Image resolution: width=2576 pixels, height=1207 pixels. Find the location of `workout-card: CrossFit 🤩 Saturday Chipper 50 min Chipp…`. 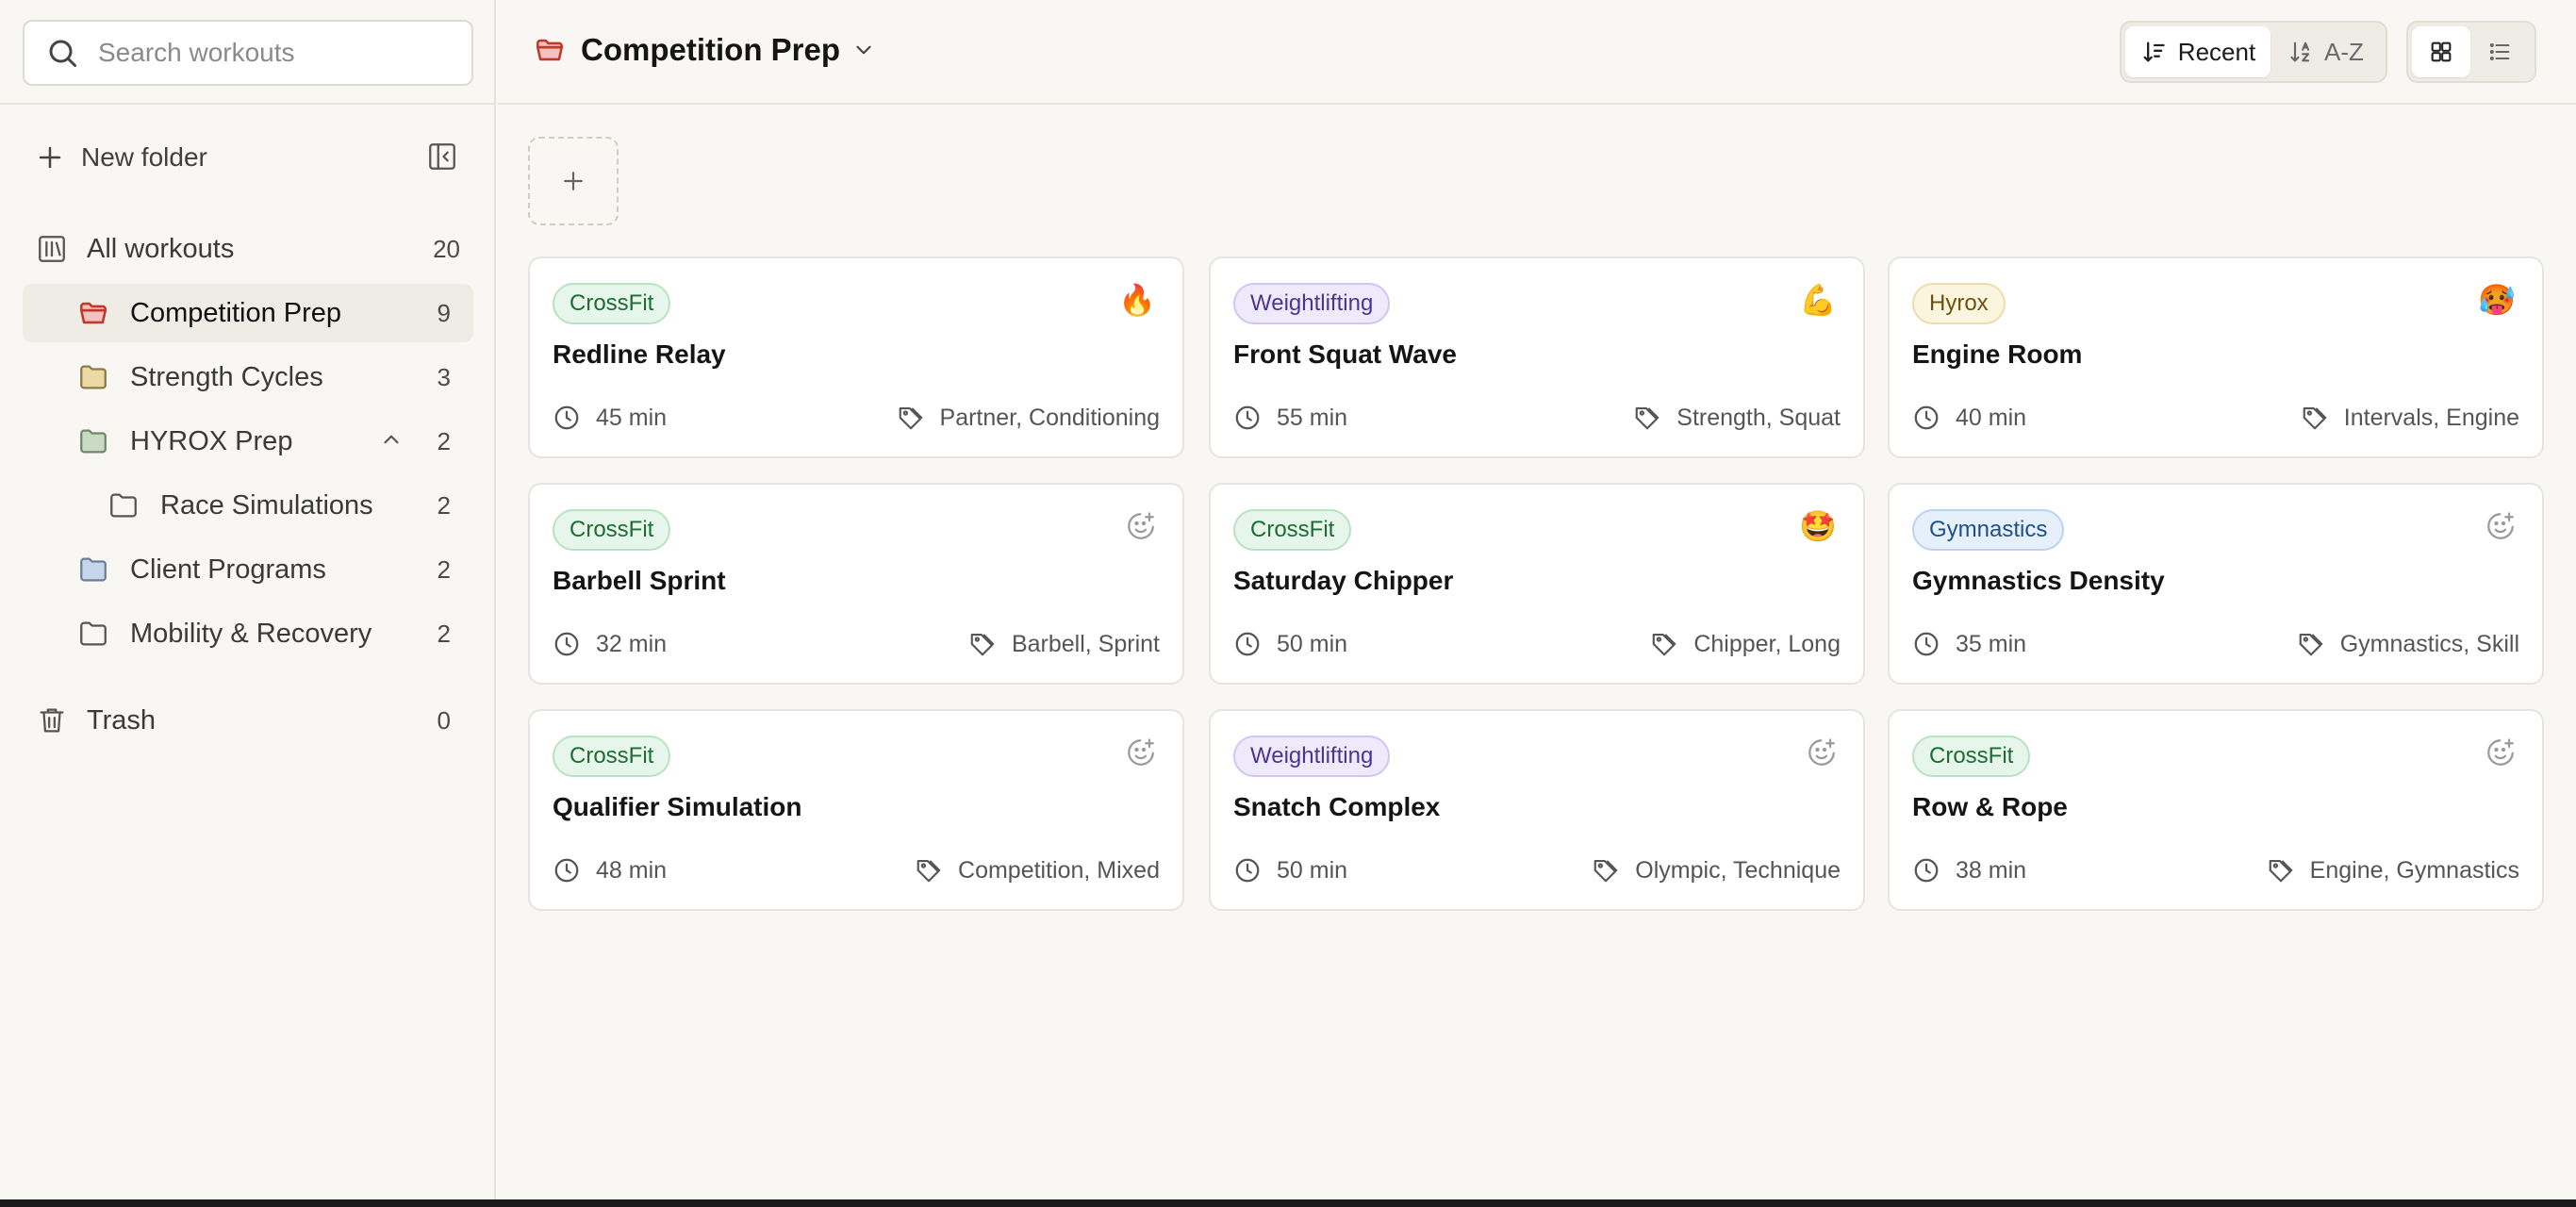

workout-card: CrossFit 🤩 Saturday Chipper 50 min Chipp… is located at coordinates (1537, 584).